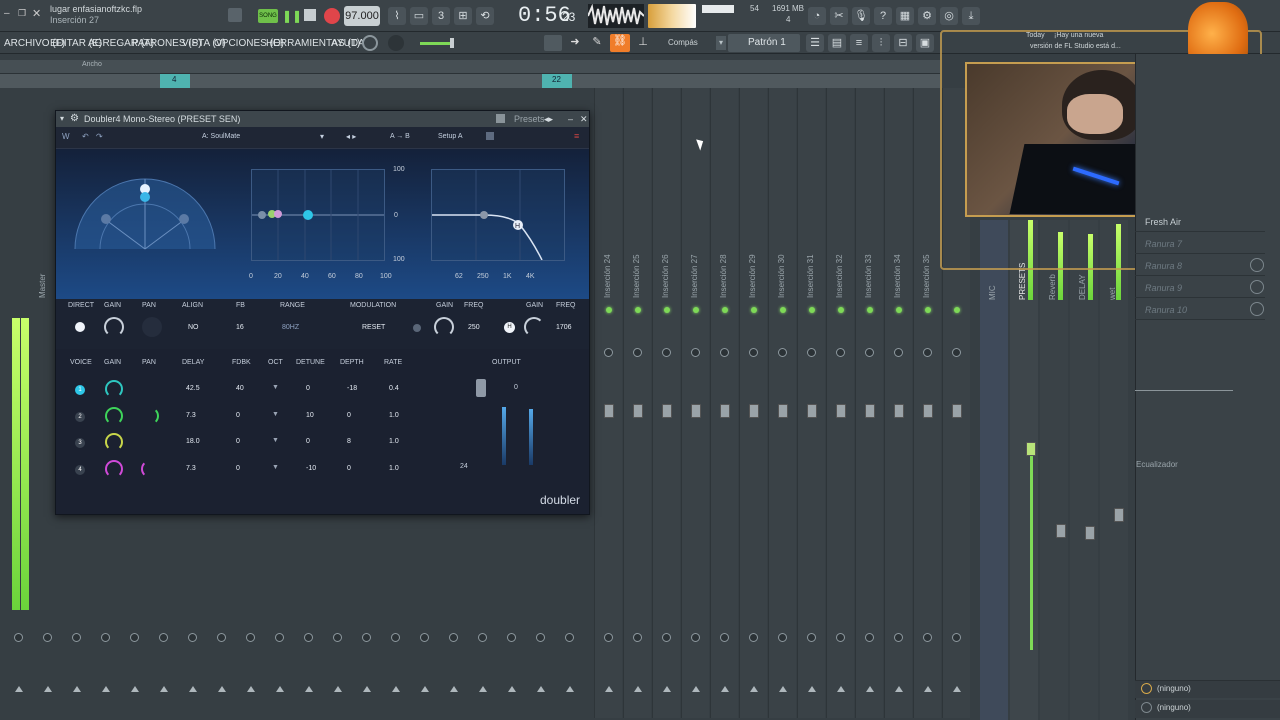 The width and height of the screenshot is (1280, 720). Describe the element at coordinates (193, 441) in the screenshot. I see `voice-delay-value: 18.0` at that location.